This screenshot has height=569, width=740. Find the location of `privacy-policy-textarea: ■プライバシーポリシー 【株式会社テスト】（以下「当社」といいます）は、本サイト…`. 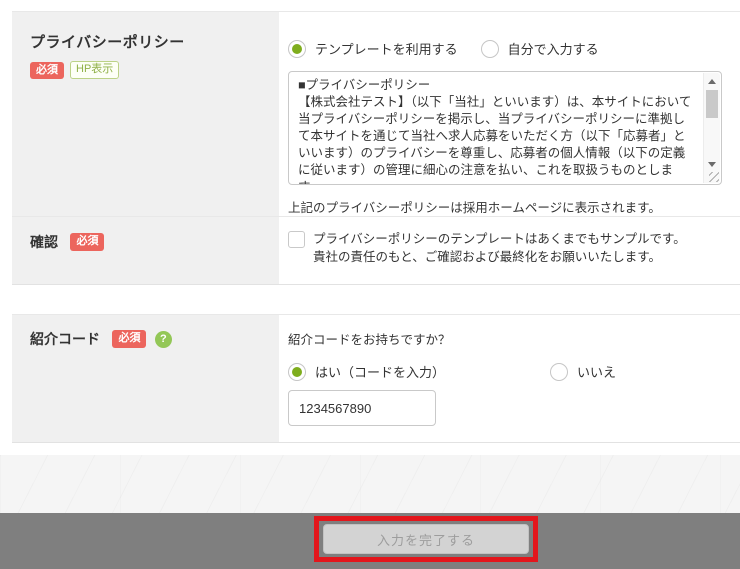

privacy-policy-textarea: ■プライバシーポリシー 【株式会社テスト】（以下「当社」といいます）は、本サイト… is located at coordinates (505, 128).